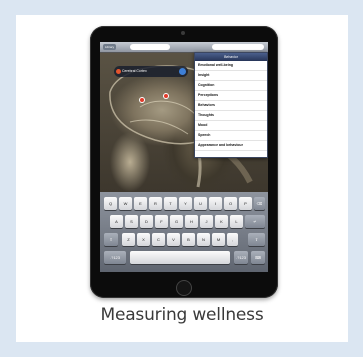 The image size is (363, 357). I want to click on key-m: M, so click(218, 239).